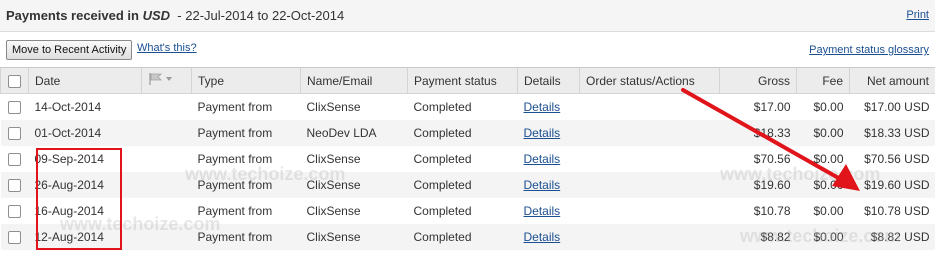 The width and height of the screenshot is (935, 254). Describe the element at coordinates (917, 15) in the screenshot. I see `print-link: Print` at that location.